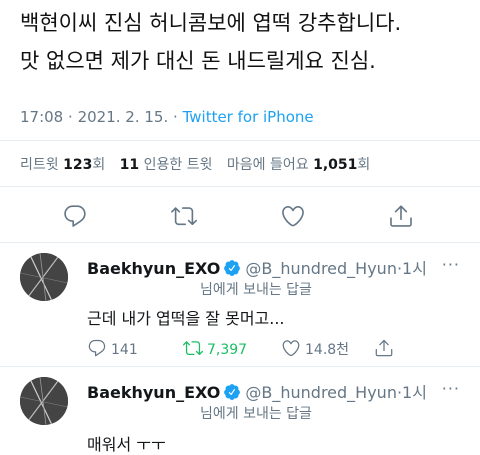 Image resolution: width=480 pixels, height=455 pixels. Describe the element at coordinates (248, 117) in the screenshot. I see `tweet-source-link: Twitter for iPhone` at that location.